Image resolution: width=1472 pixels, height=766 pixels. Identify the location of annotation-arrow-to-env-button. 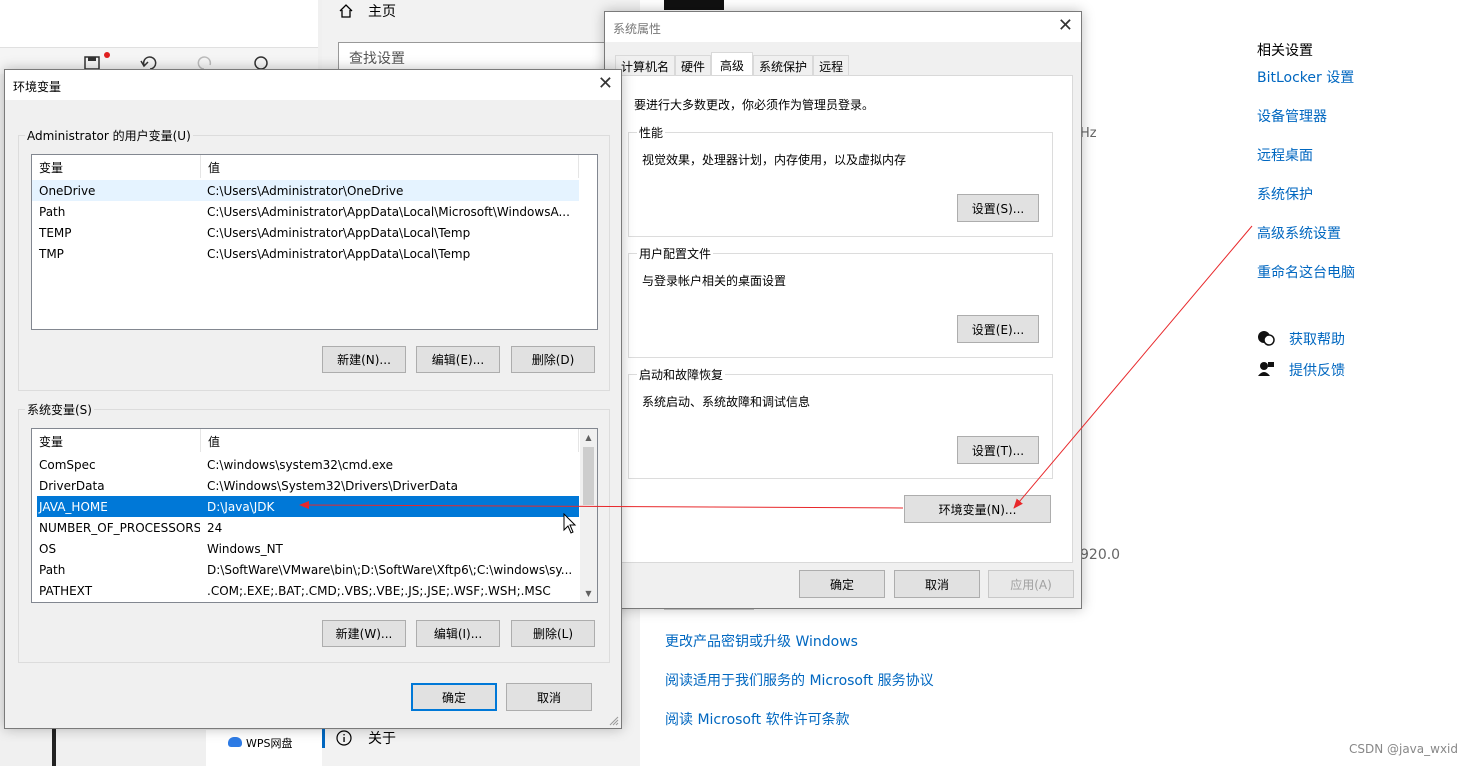
(1133, 367).